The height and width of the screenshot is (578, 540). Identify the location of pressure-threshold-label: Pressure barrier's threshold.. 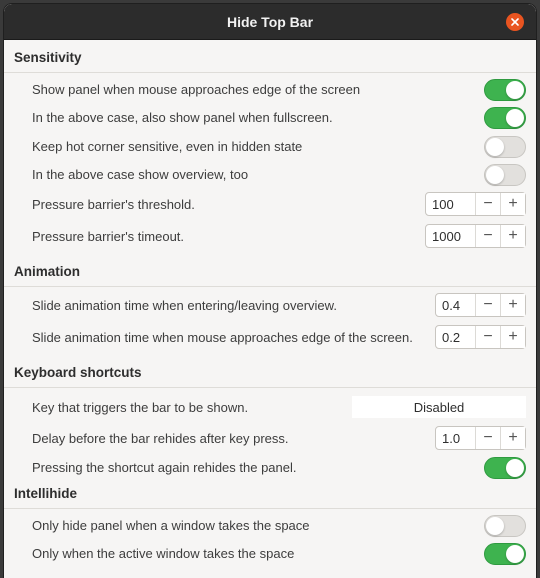
(113, 204).